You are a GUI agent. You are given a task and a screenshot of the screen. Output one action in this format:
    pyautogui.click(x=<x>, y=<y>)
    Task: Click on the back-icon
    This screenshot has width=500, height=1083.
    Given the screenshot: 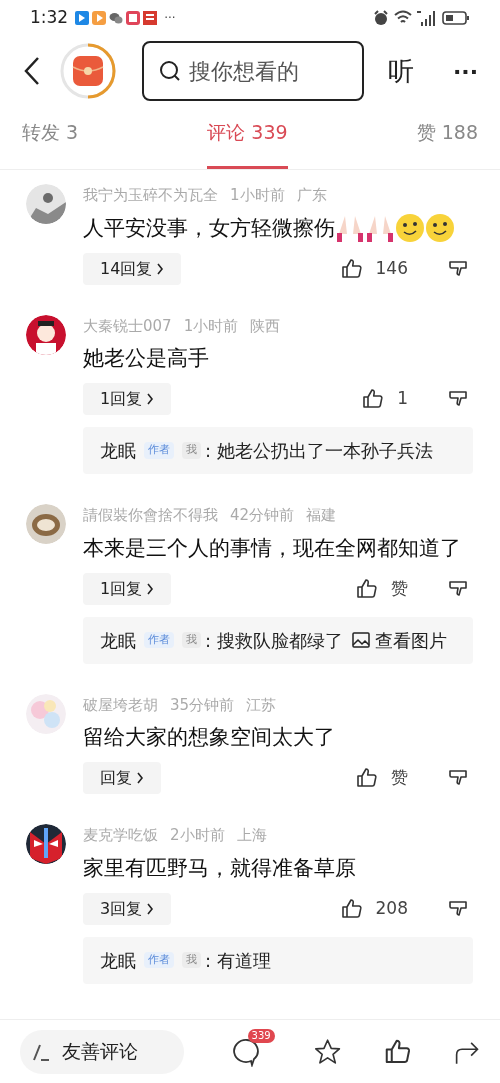 What is the action you would take?
    pyautogui.click(x=32, y=71)
    